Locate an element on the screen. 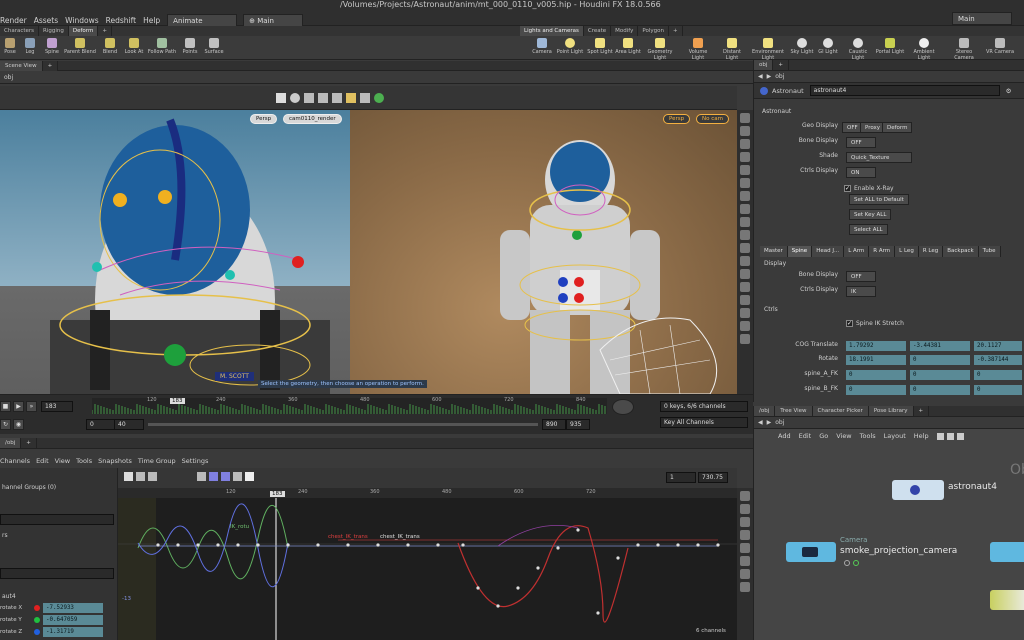 The image size is (1024, 640). menu-assets: Assets is located at coordinates (46, 20).